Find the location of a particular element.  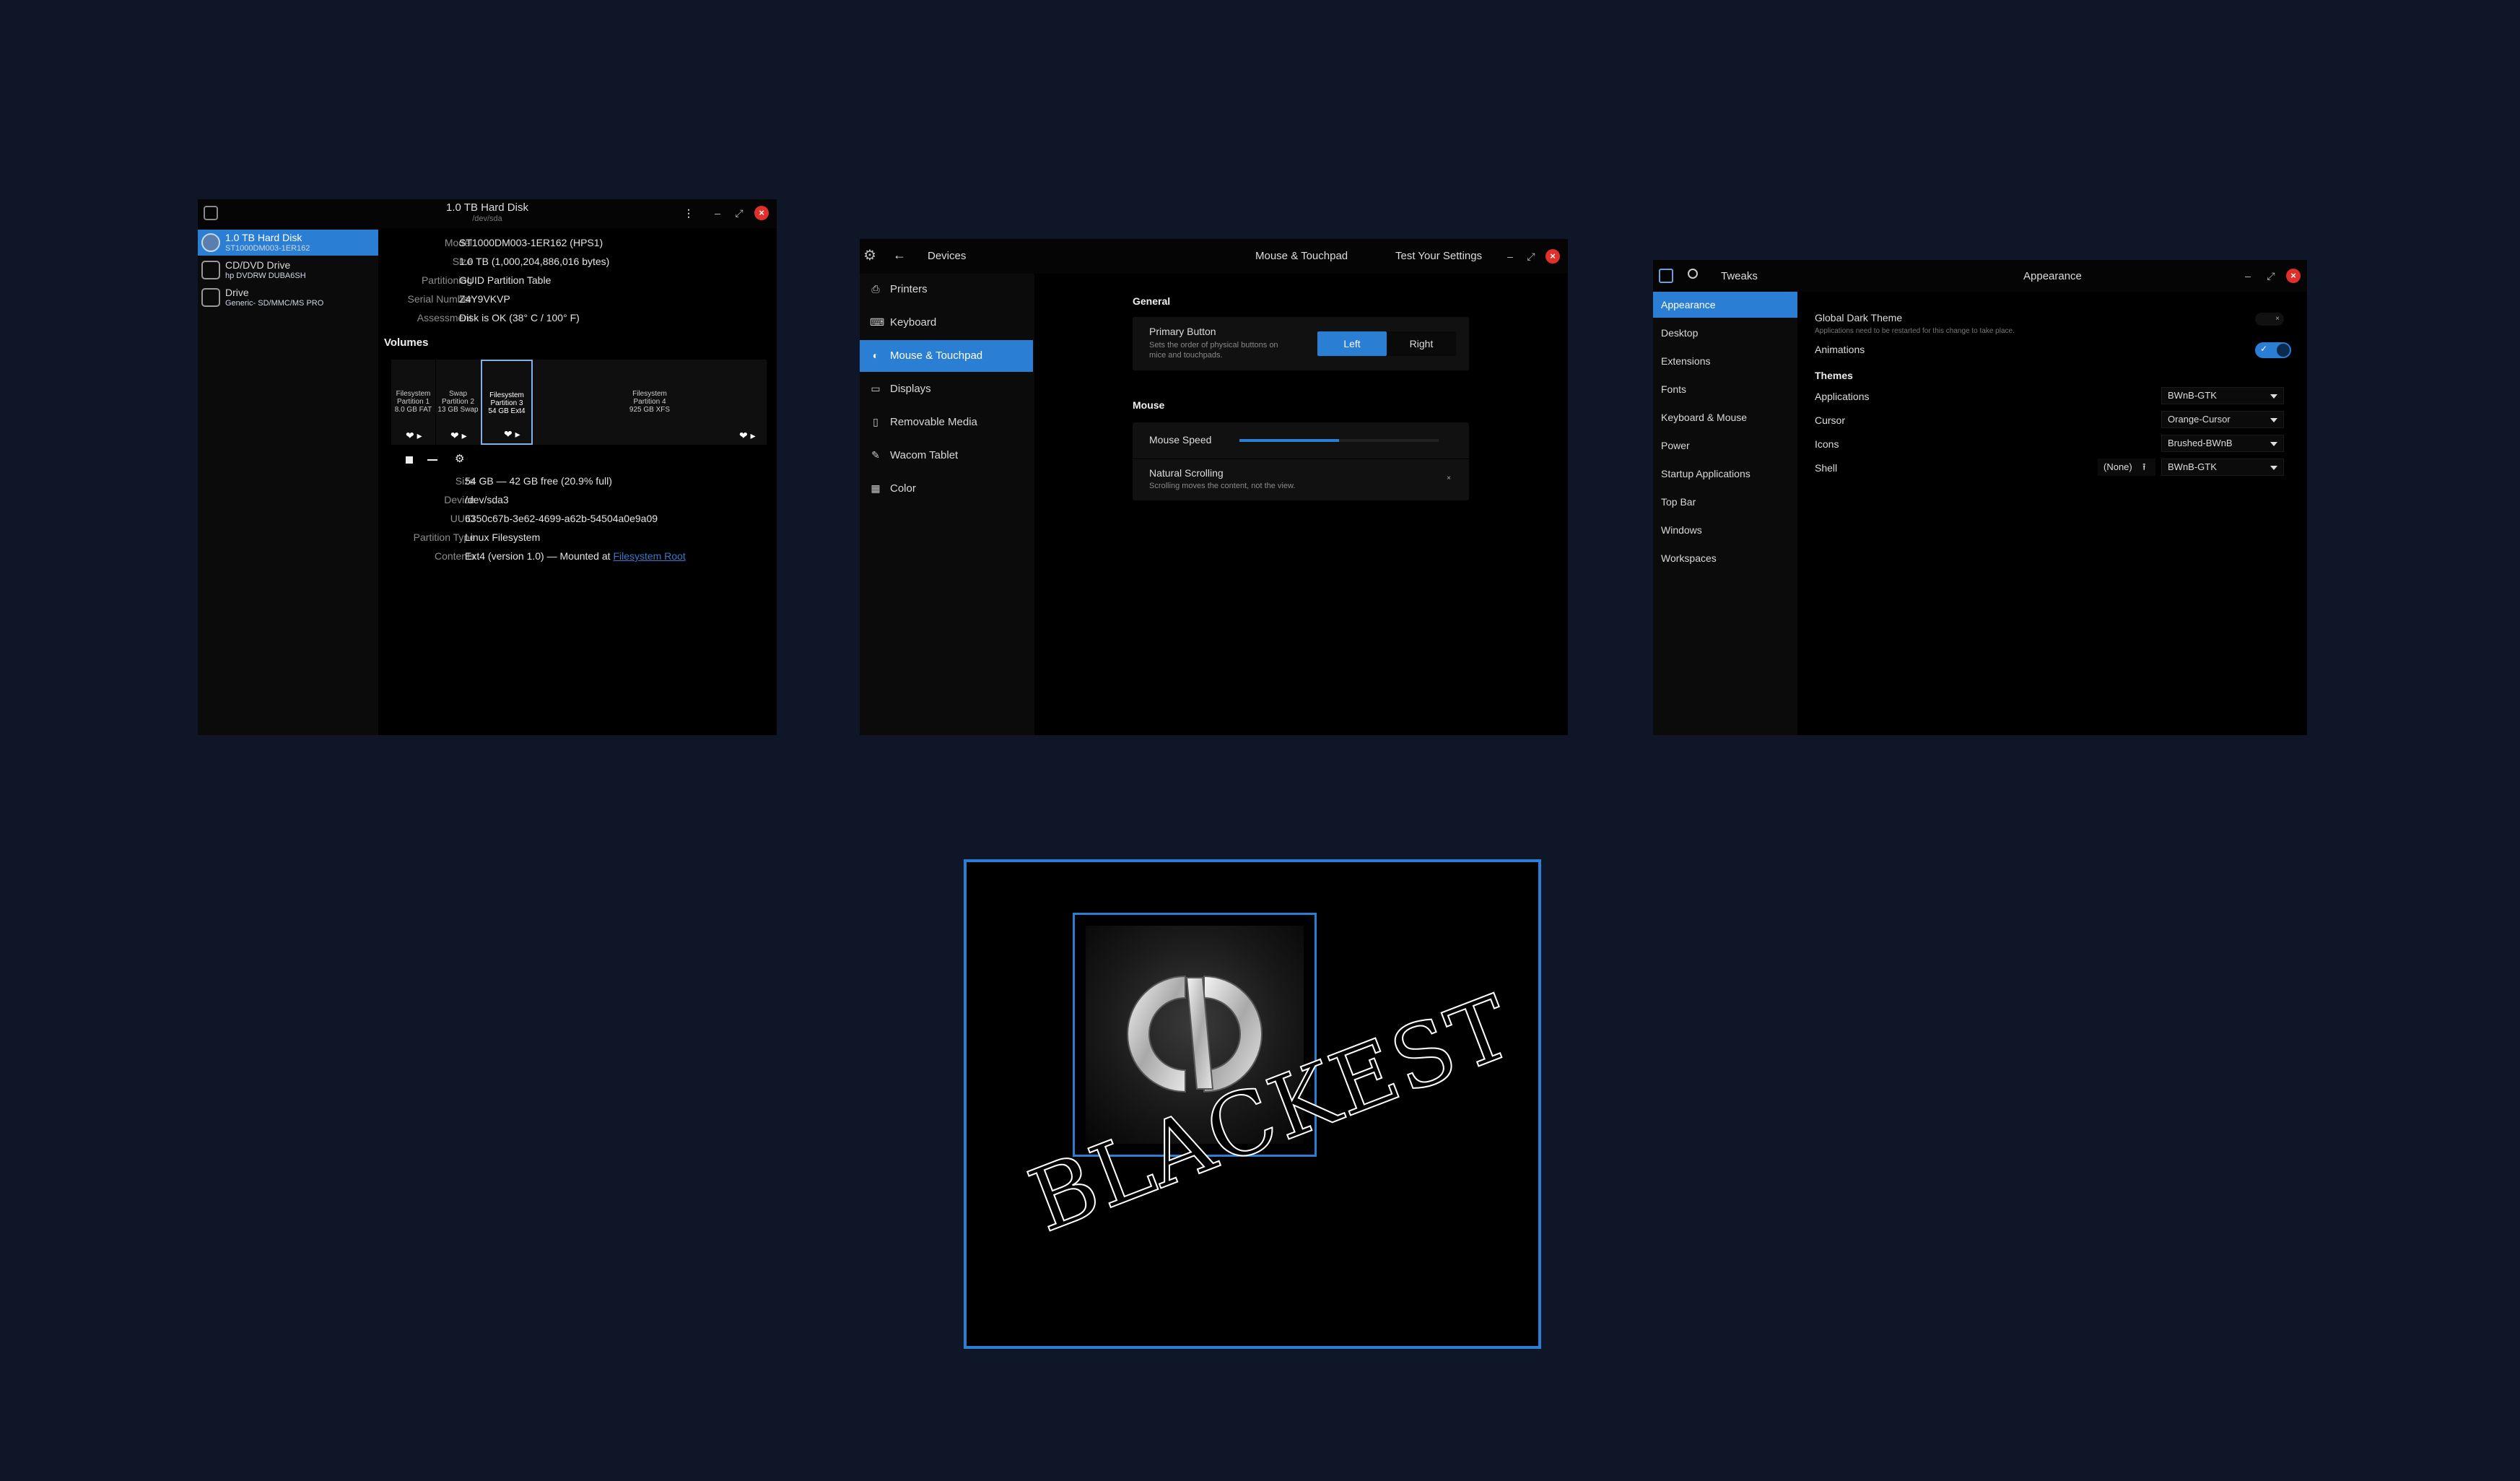

contents-text: Ext4 (version 1.0) — Mounted at is located at coordinates (539, 556).